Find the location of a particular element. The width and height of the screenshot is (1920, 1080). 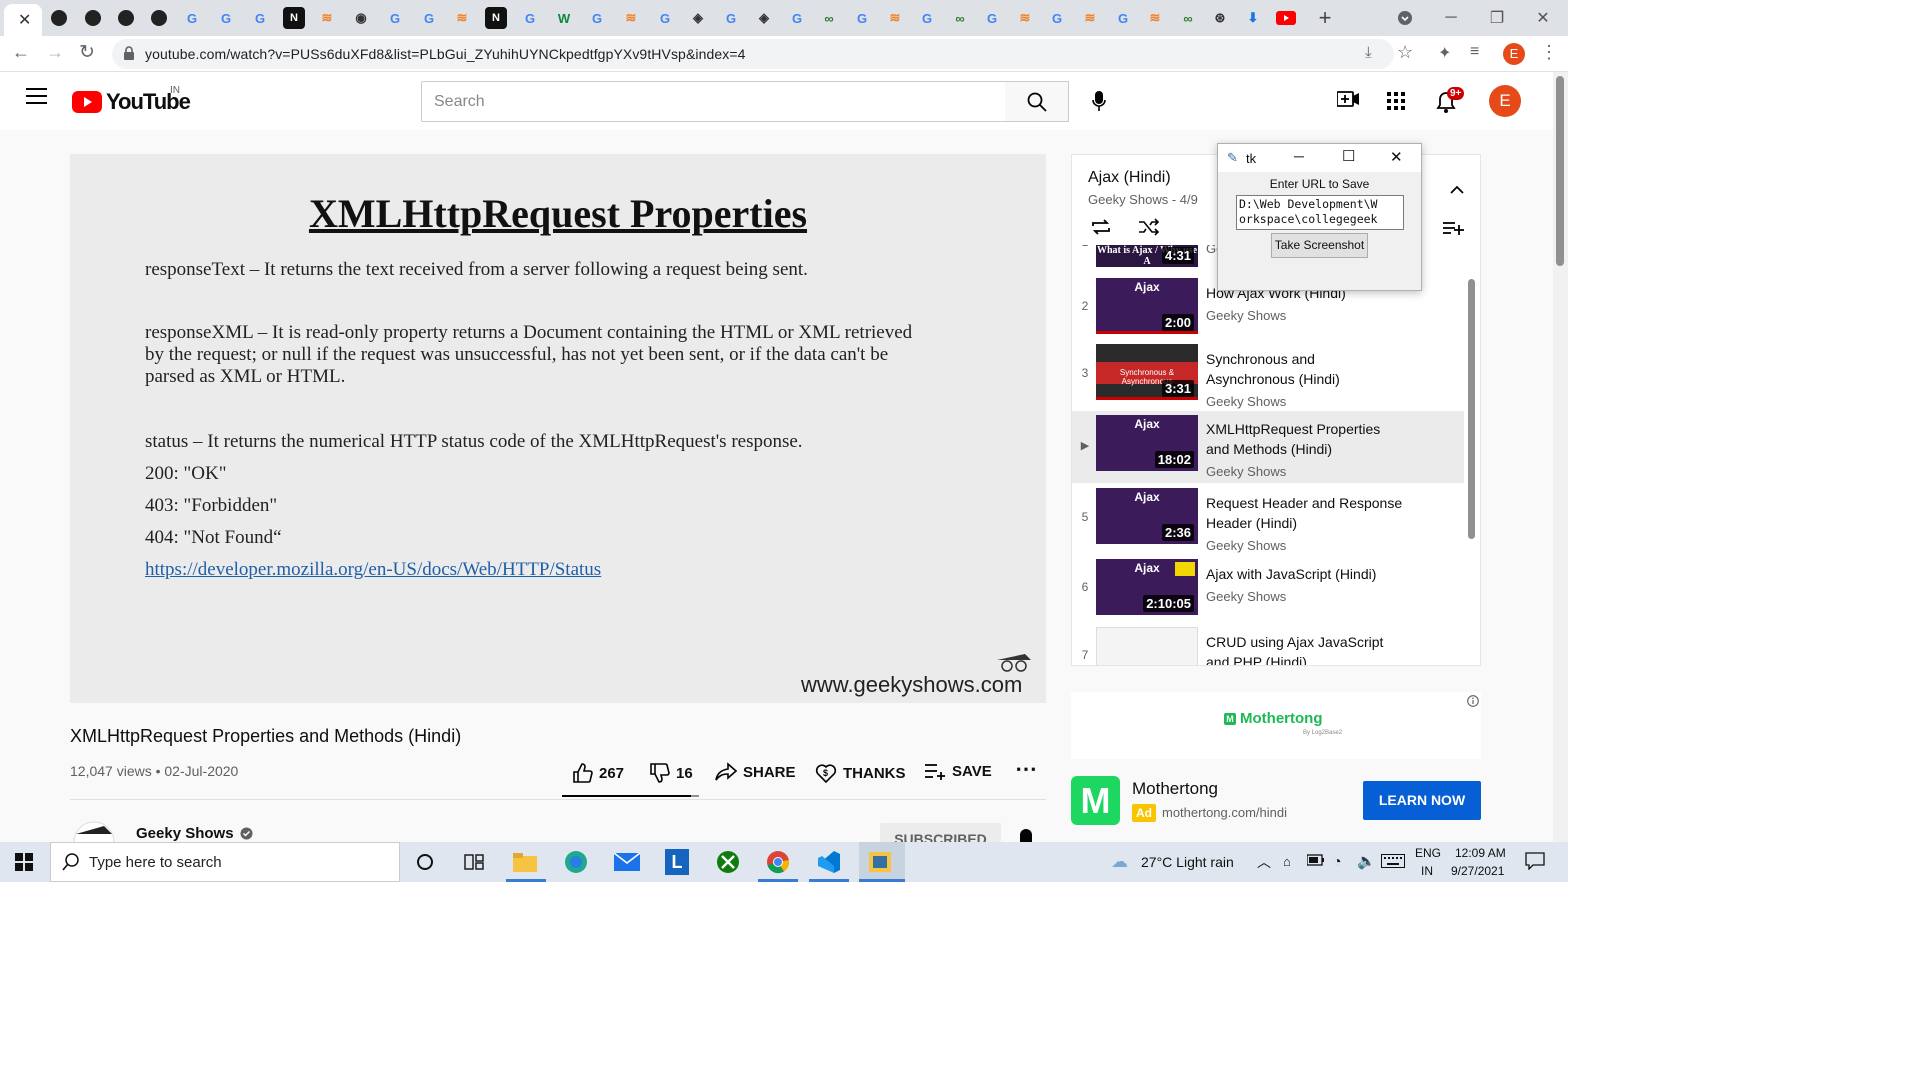

minimize-window-icon: ─ is located at coordinates (1451, 18).